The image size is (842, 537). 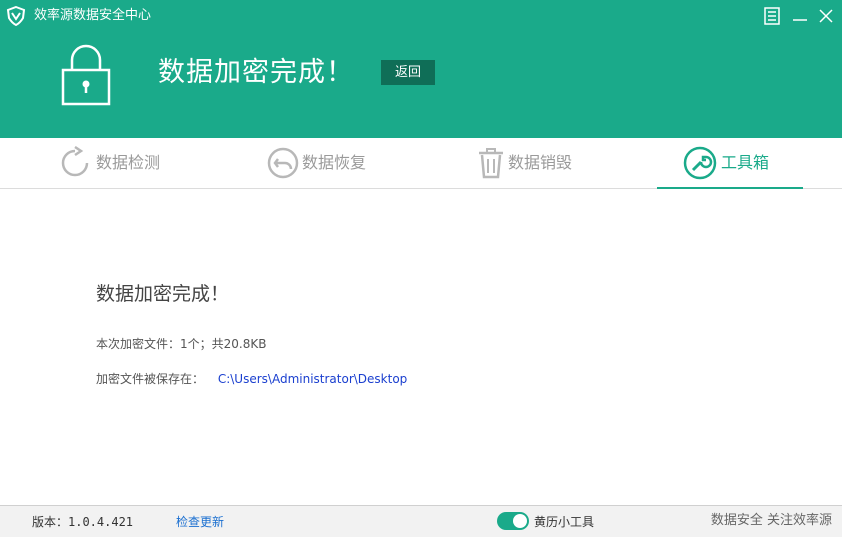 What do you see at coordinates (745, 162) in the screenshot?
I see `tab-label: 工具箱` at bounding box center [745, 162].